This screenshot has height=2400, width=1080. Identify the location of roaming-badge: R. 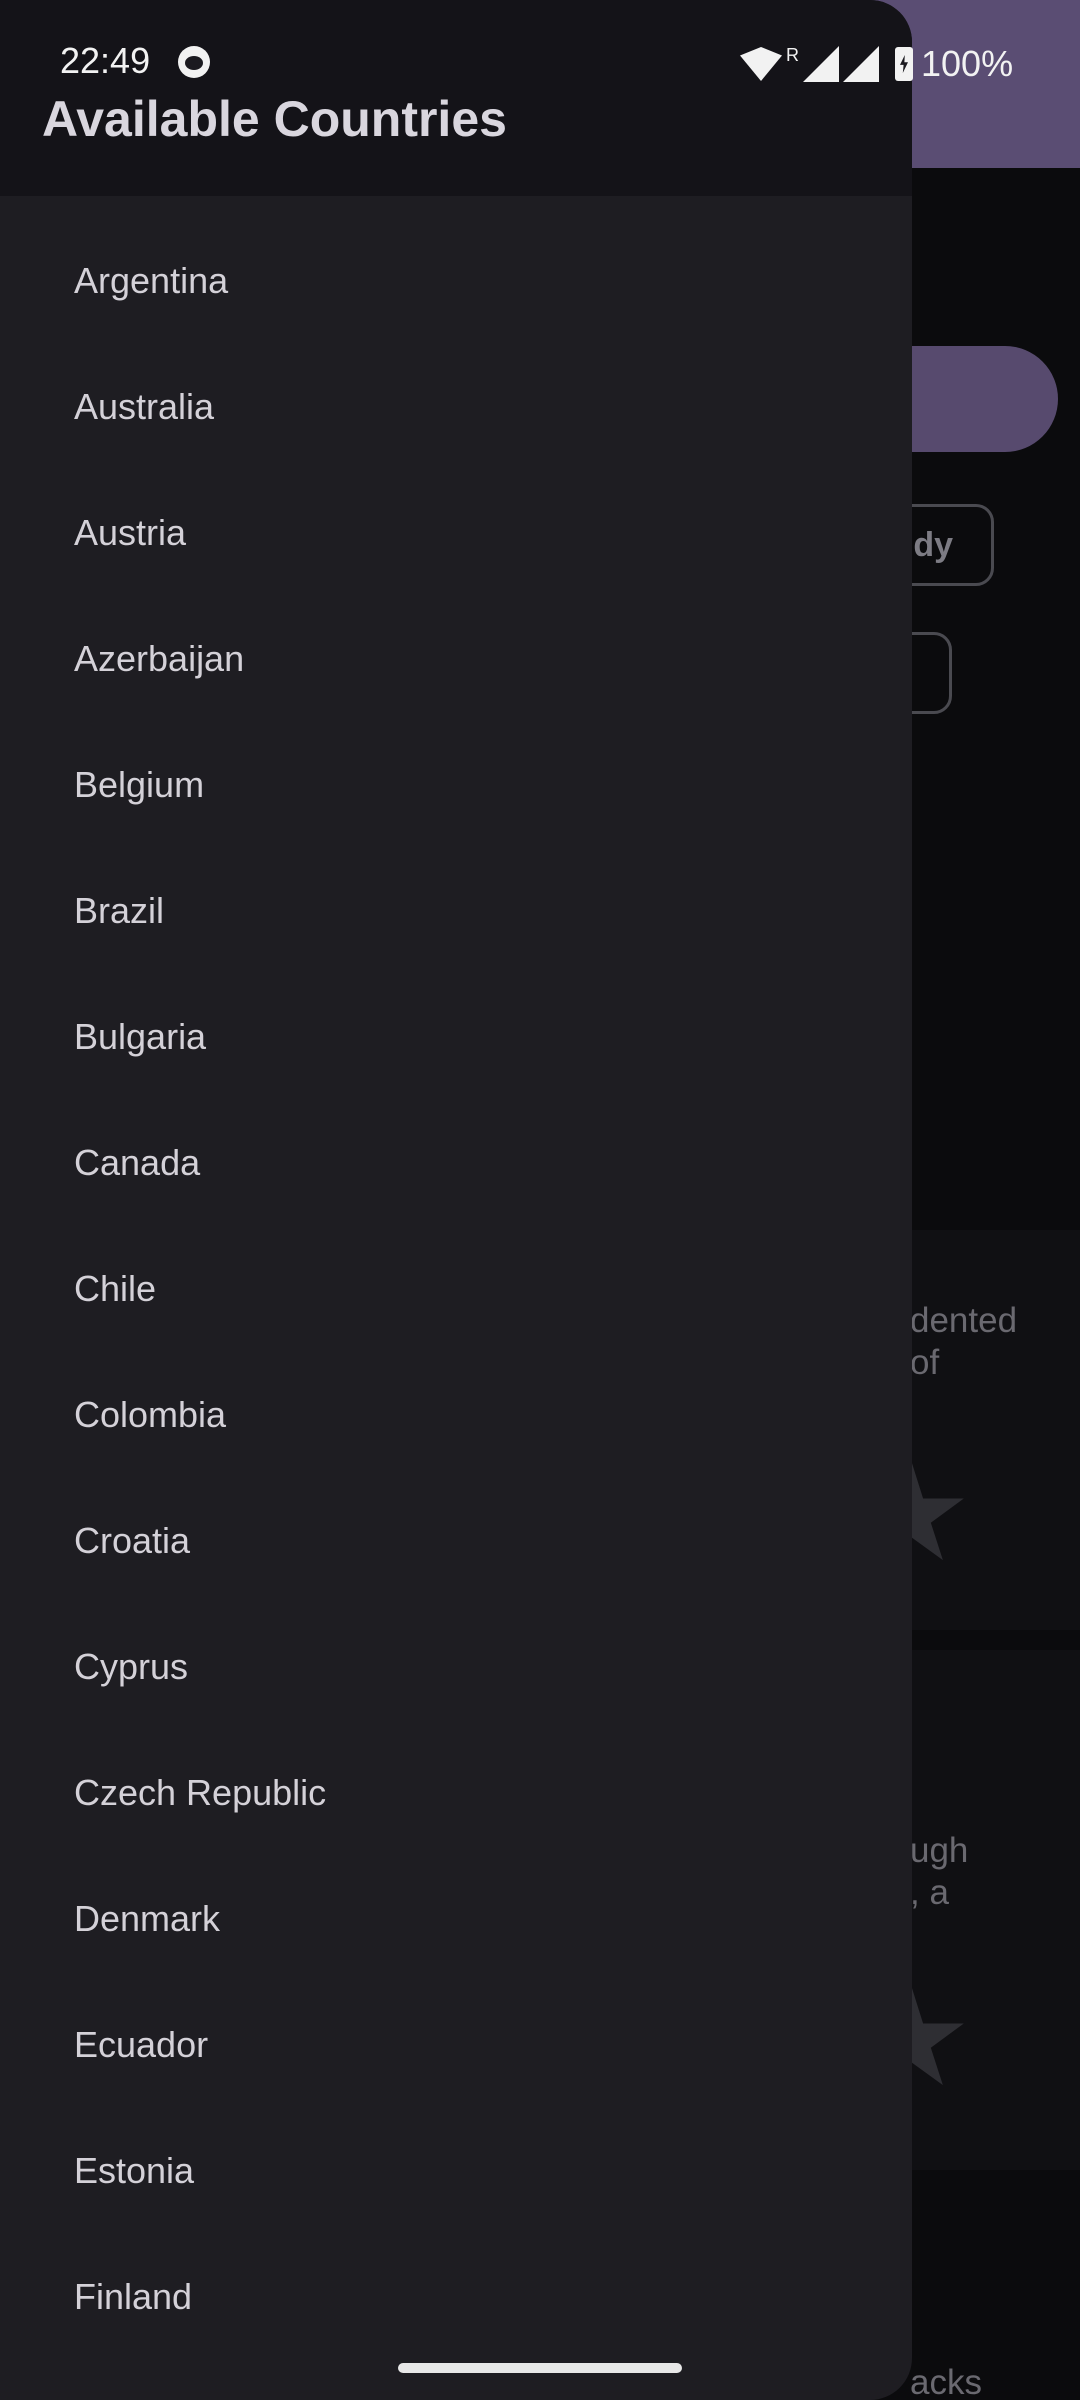
(792, 54).